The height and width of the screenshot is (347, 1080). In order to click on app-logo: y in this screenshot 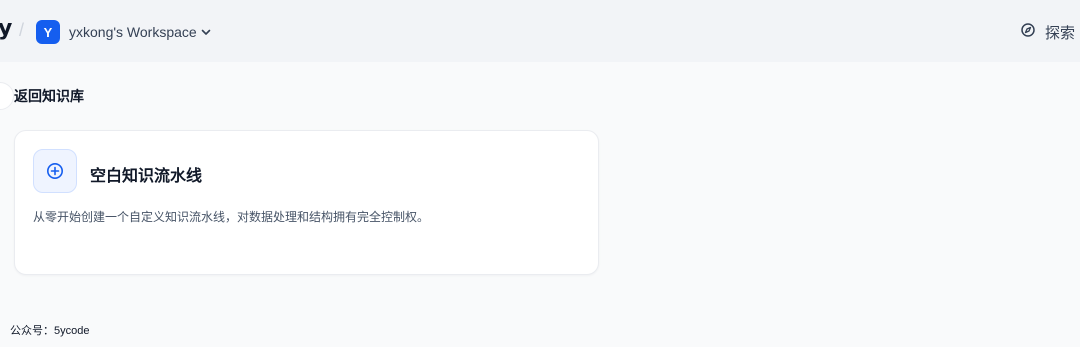, I will do `click(6, 28)`.